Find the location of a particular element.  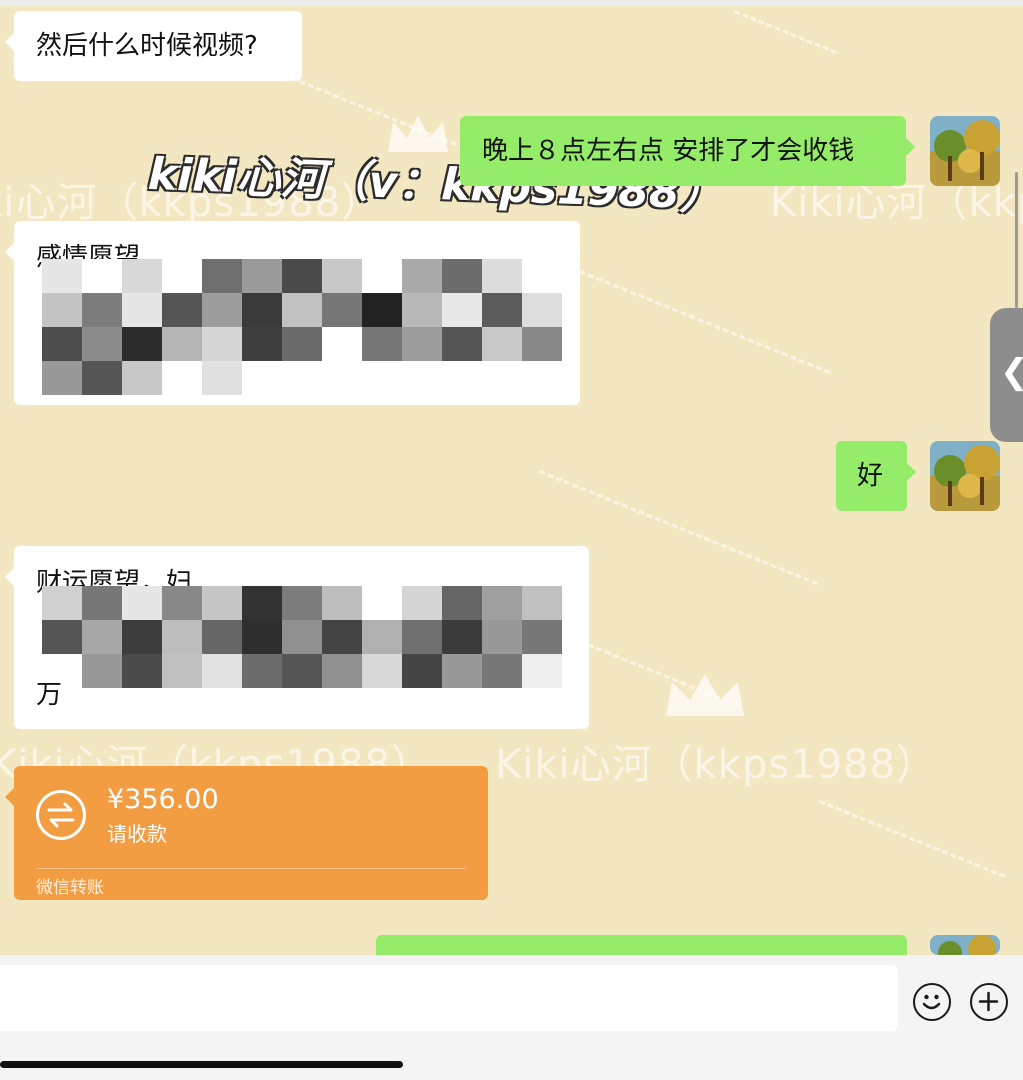

message-bubble-outgoing: 好 is located at coordinates (876, 476).